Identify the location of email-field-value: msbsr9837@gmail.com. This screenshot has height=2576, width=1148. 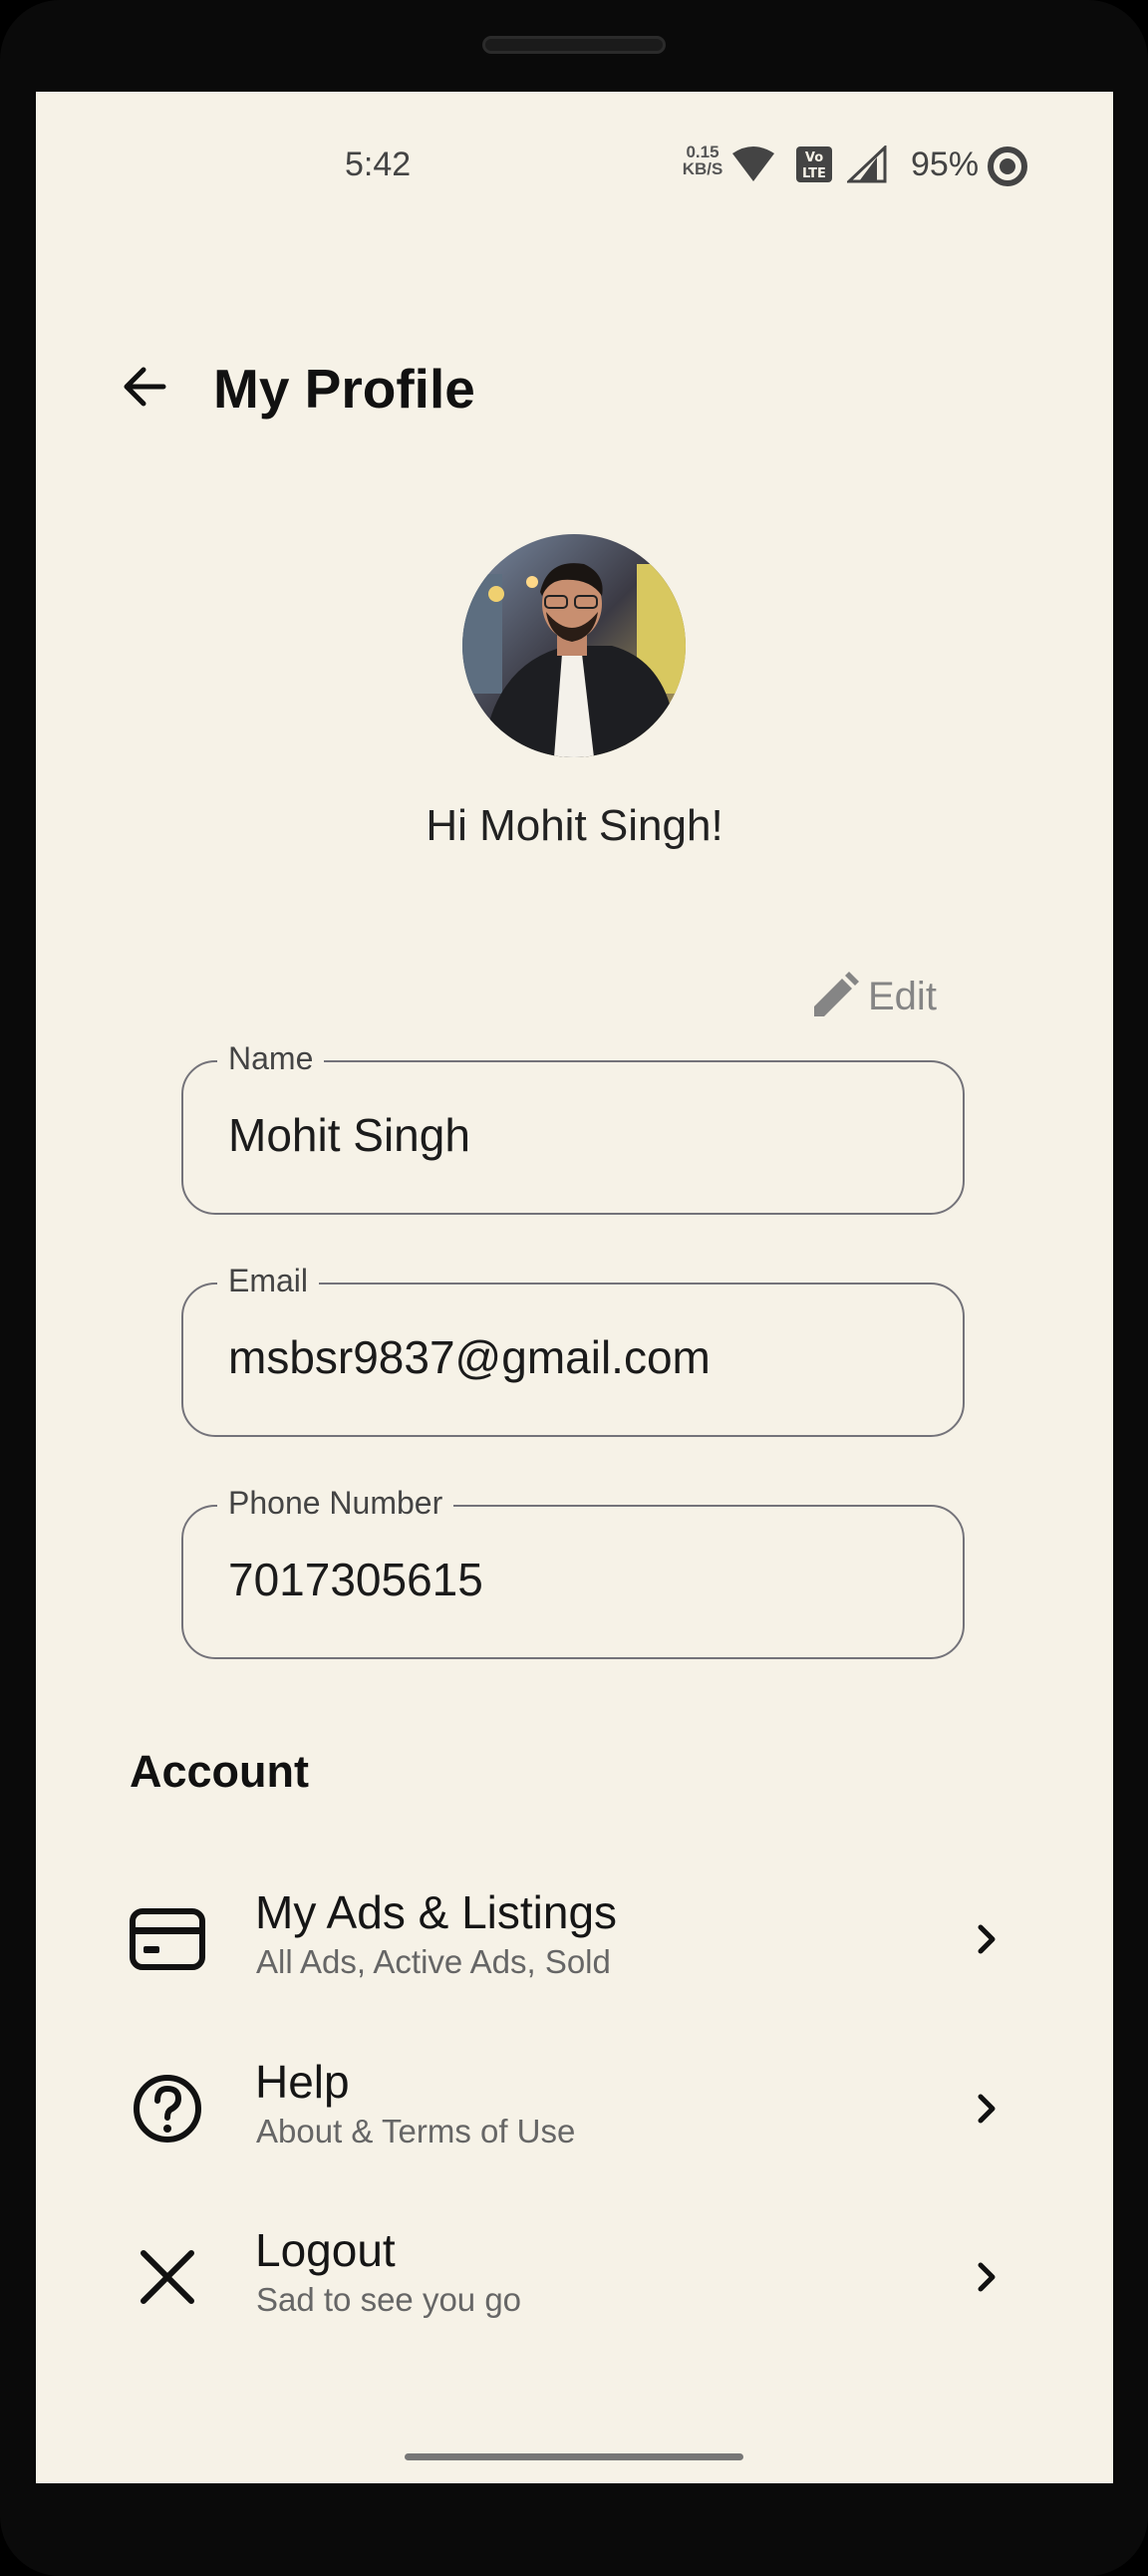
(469, 1357).